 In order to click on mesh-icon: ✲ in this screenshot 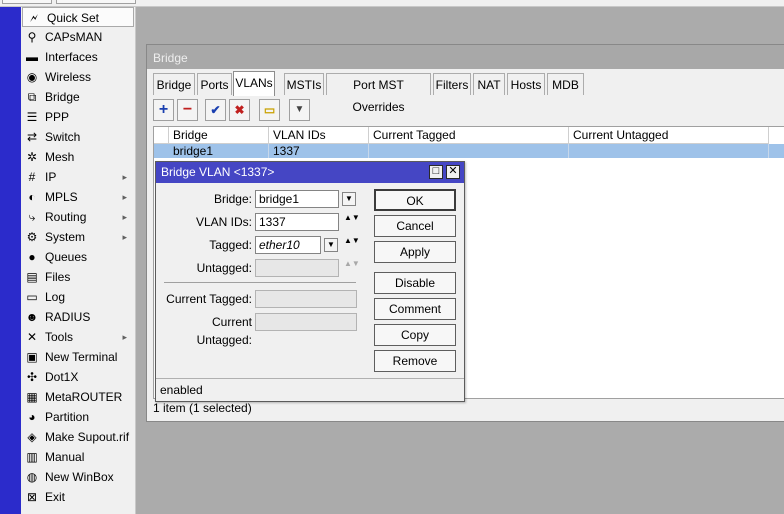, I will do `click(32, 157)`.